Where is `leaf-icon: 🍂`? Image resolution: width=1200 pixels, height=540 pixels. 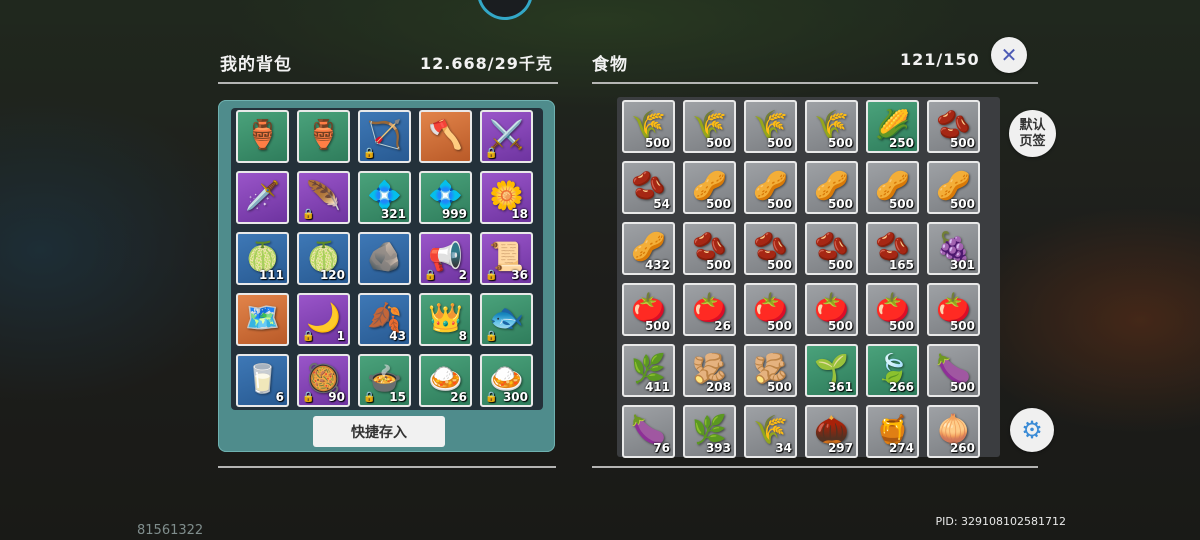 leaf-icon: 🍂 is located at coordinates (384, 317).